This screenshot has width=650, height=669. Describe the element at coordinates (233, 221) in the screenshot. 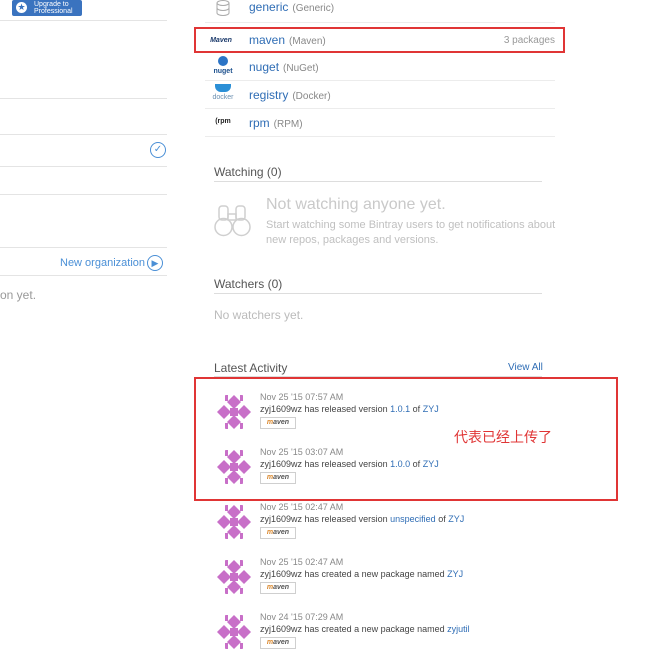

I see `binoculars-icon` at that location.